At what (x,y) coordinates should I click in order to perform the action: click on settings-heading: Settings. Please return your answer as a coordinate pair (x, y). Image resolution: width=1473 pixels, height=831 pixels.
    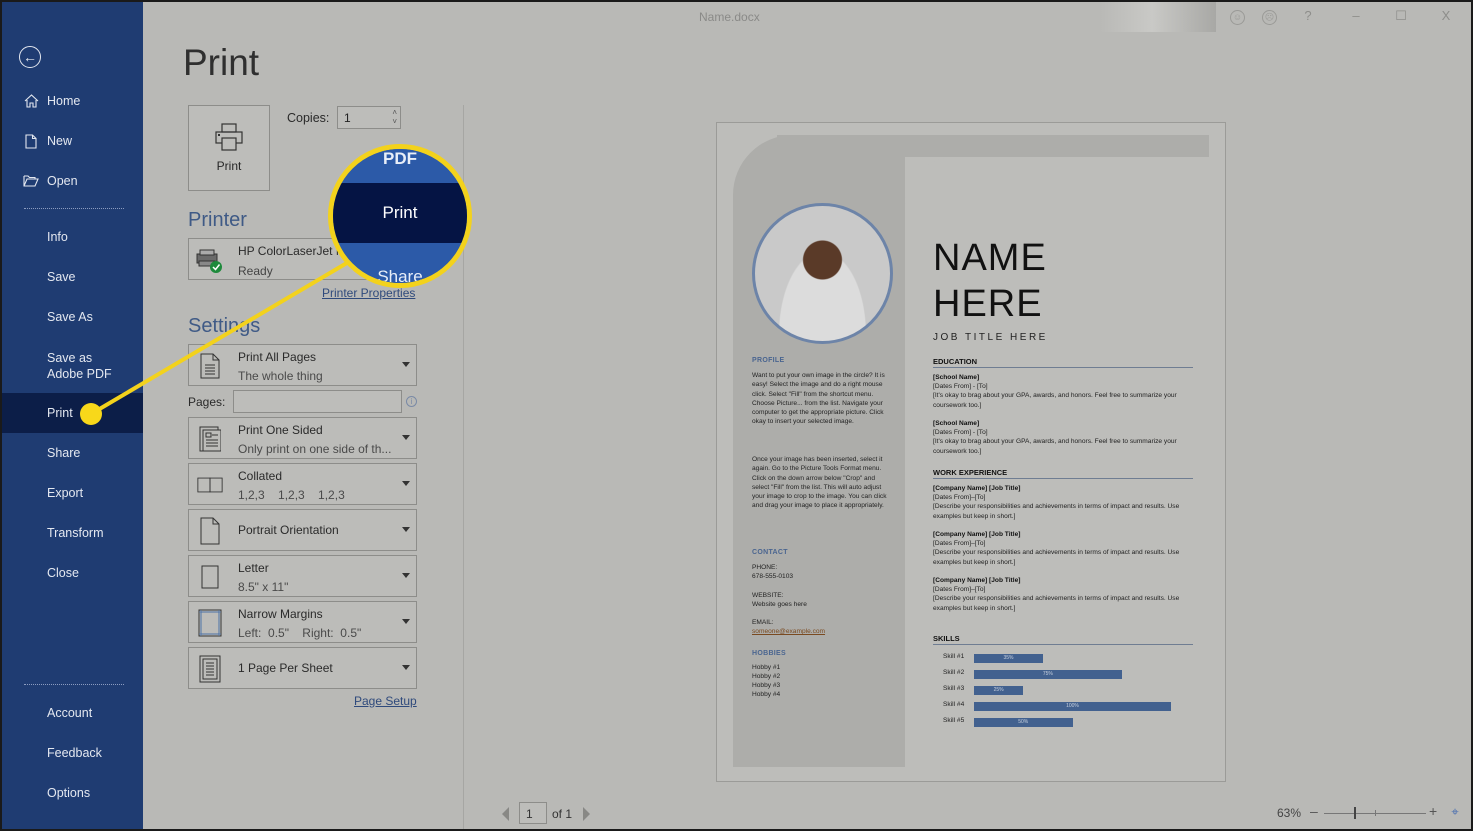
    Looking at the image, I should click on (224, 326).